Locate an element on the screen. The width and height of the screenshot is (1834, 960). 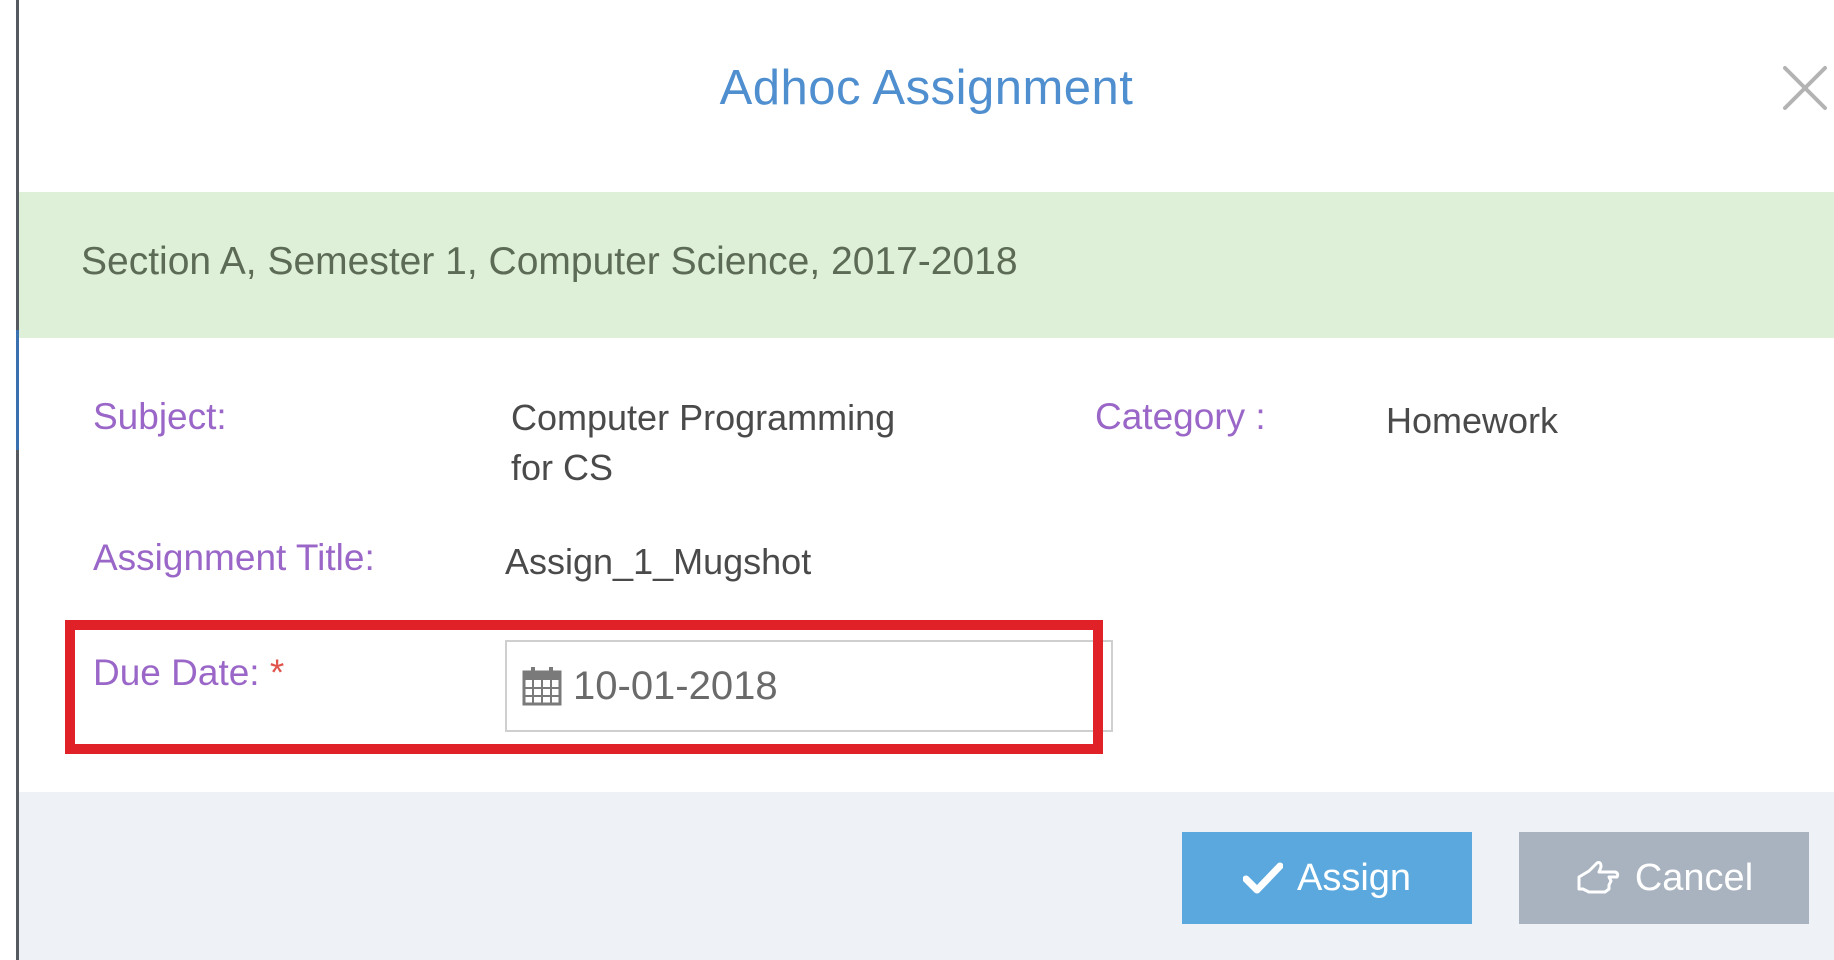
hand-pointer-icon is located at coordinates (1598, 877).